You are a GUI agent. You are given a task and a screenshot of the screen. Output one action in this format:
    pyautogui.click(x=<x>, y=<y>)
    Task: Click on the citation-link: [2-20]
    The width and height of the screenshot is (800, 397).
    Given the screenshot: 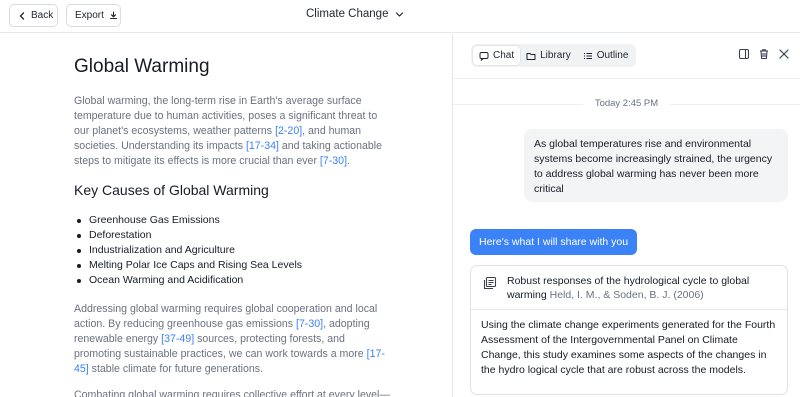 What is the action you would take?
    pyautogui.click(x=288, y=131)
    